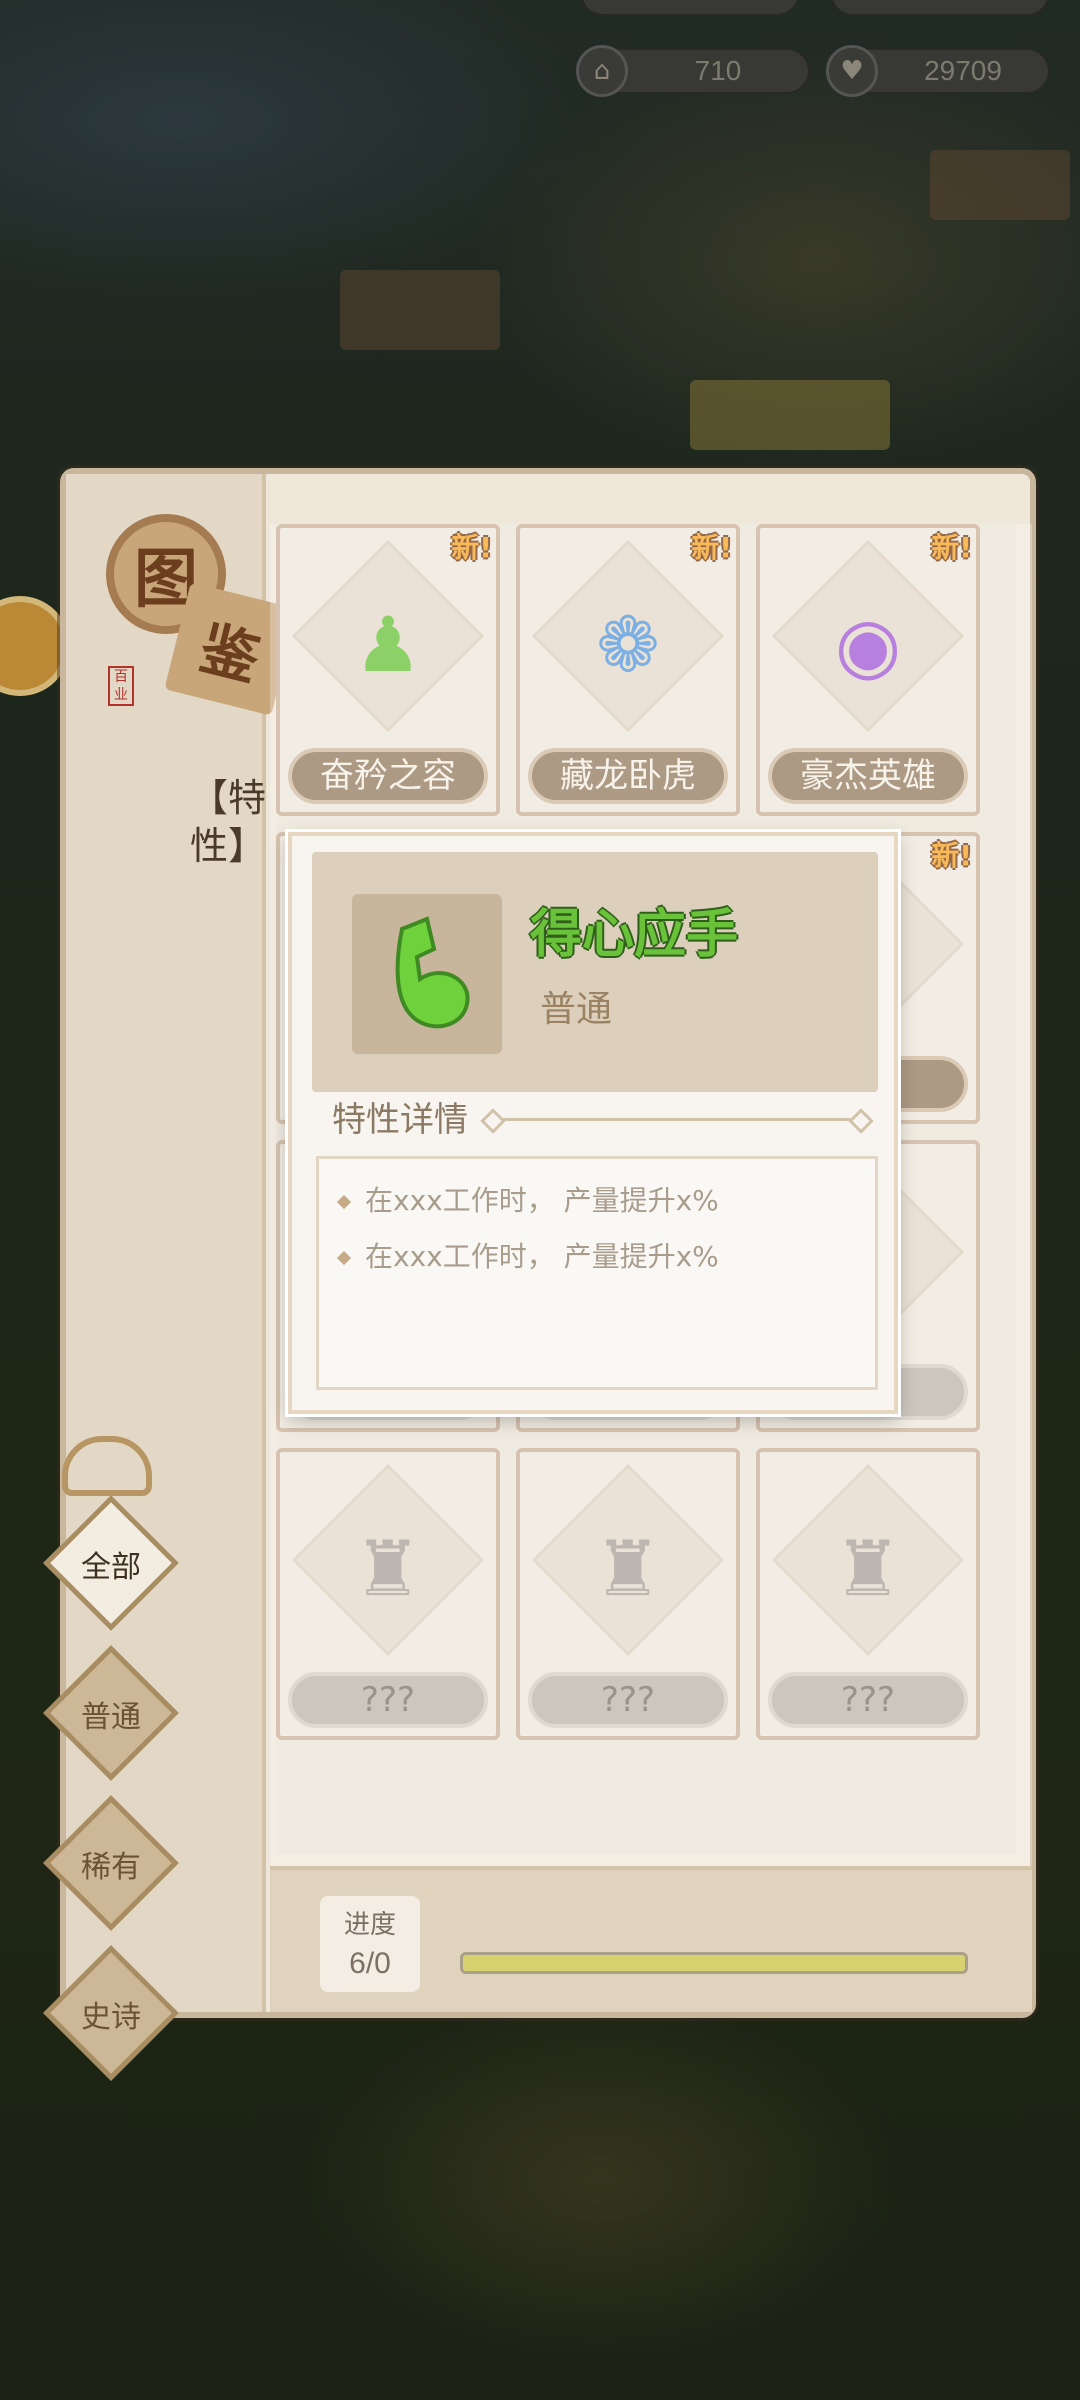 Image resolution: width=1080 pixels, height=2400 pixels. I want to click on filter-label: 史诗, so click(111, 2017).